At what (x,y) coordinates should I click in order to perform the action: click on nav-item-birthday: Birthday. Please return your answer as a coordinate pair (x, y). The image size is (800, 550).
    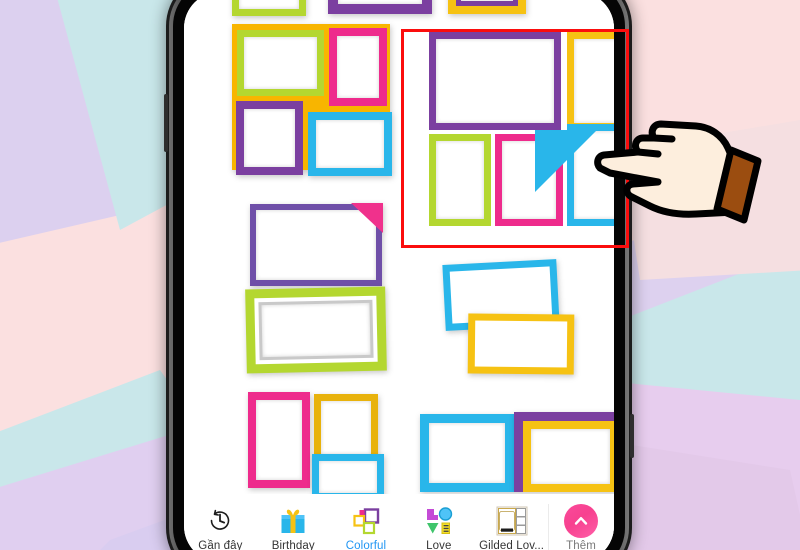
    Looking at the image, I should click on (293, 522).